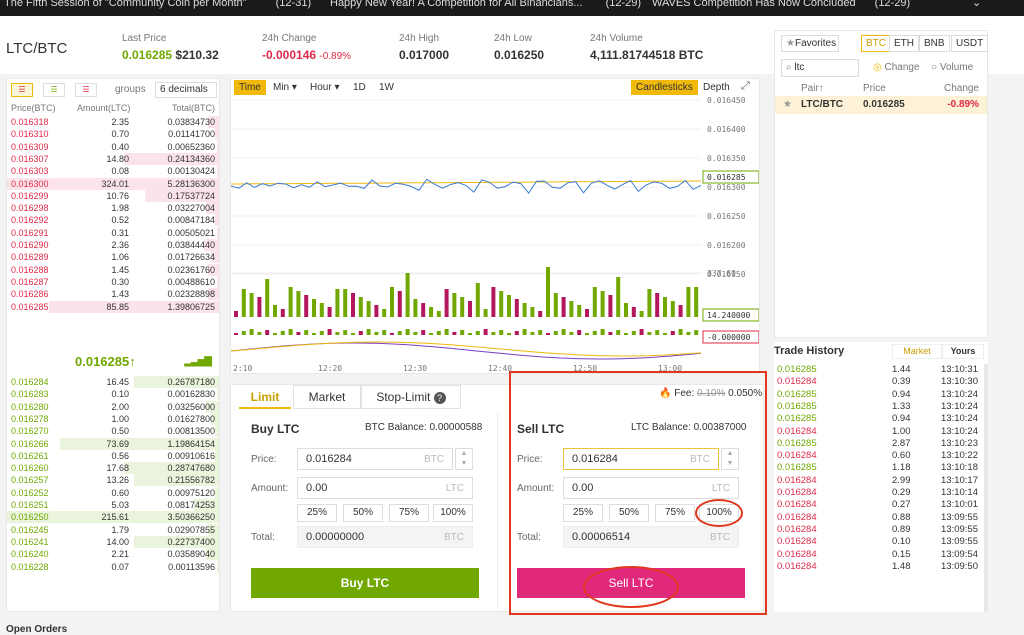 The height and width of the screenshot is (635, 1024). What do you see at coordinates (325, 87) in the screenshot?
I see `interval-hour: Hour ▾` at bounding box center [325, 87].